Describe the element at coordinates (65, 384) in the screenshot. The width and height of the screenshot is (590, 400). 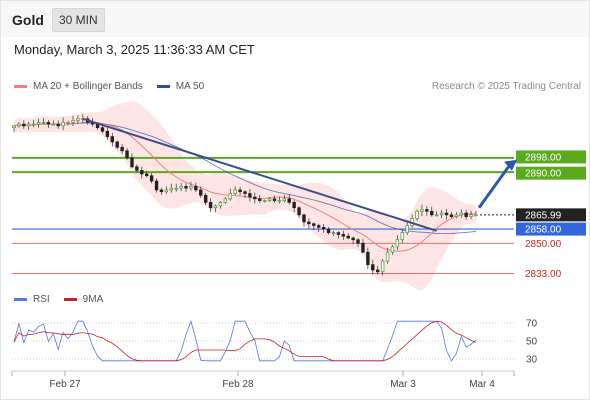
I see `x-tick-label: Feb 27` at that location.